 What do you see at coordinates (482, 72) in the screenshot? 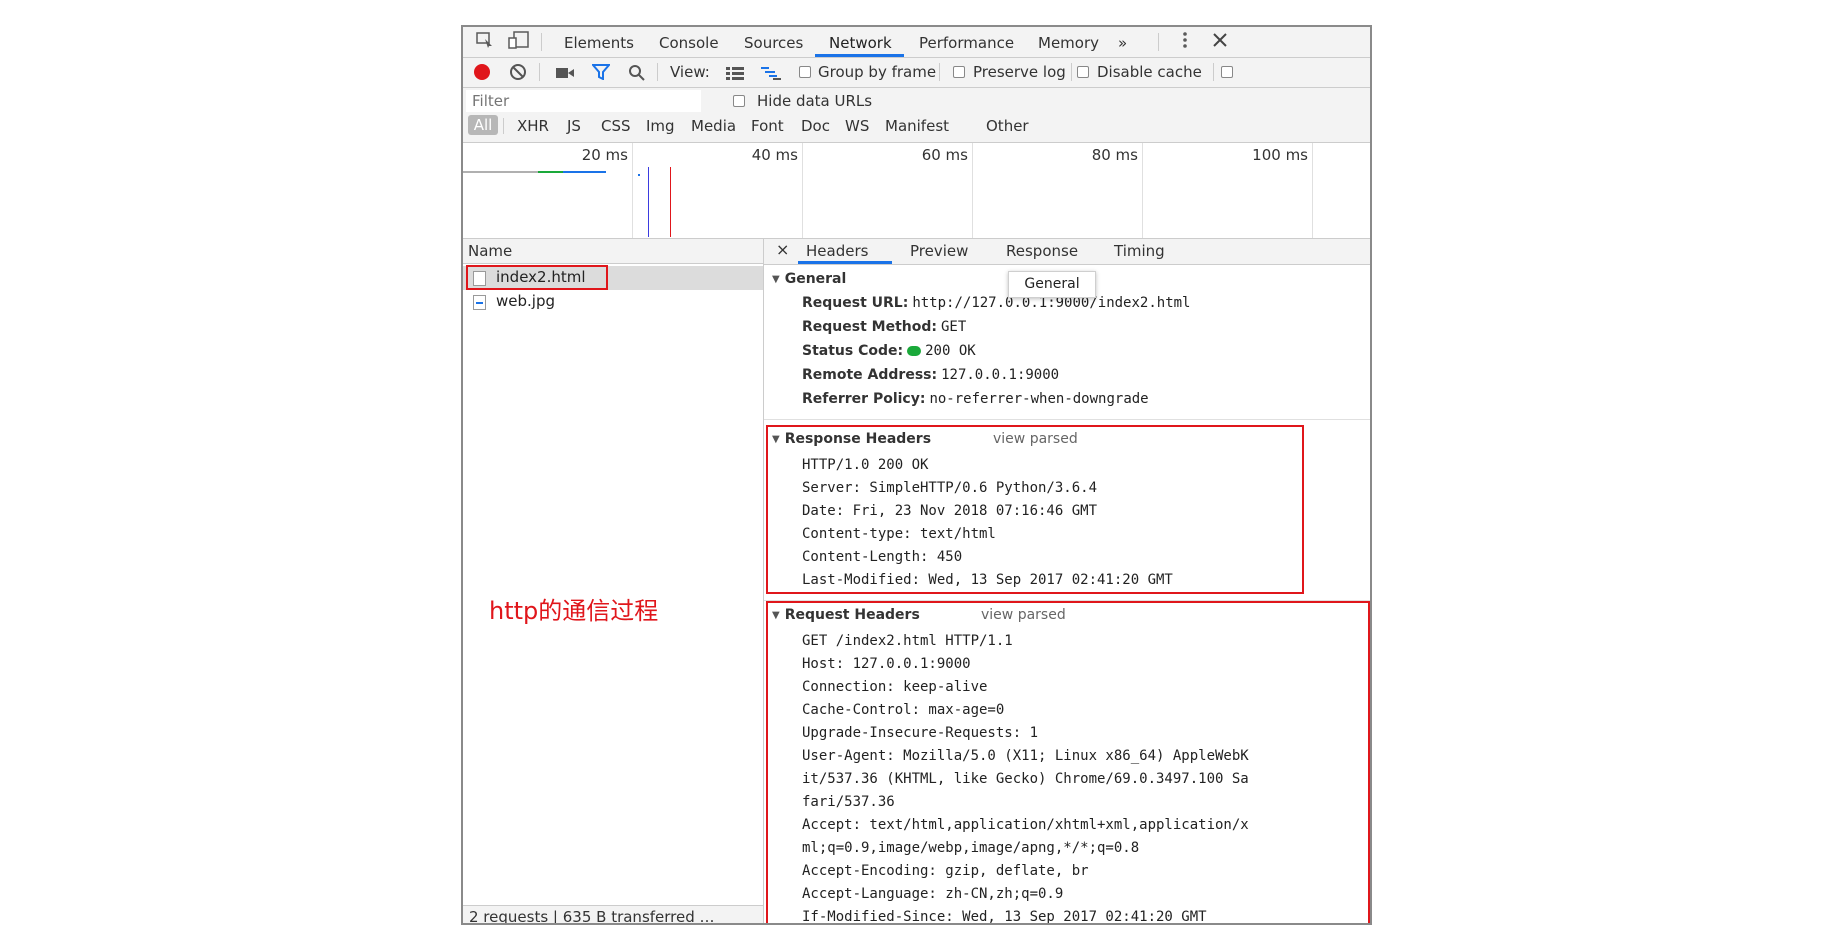
I see `record-icon` at bounding box center [482, 72].